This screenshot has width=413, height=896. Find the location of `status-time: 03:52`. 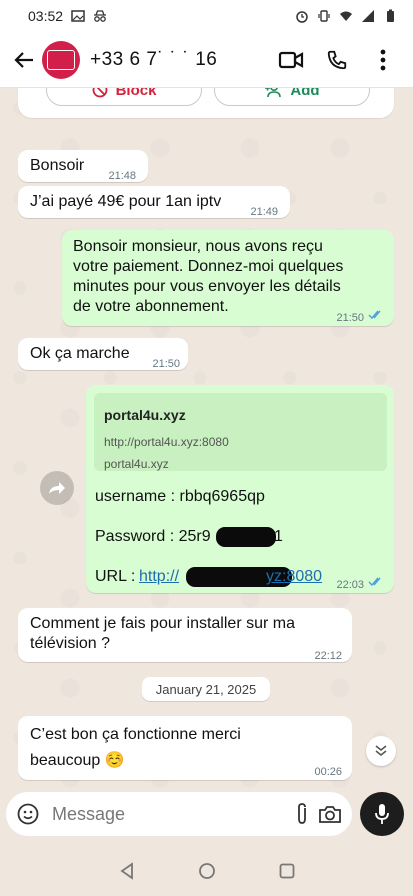

status-time: 03:52 is located at coordinates (46, 16).